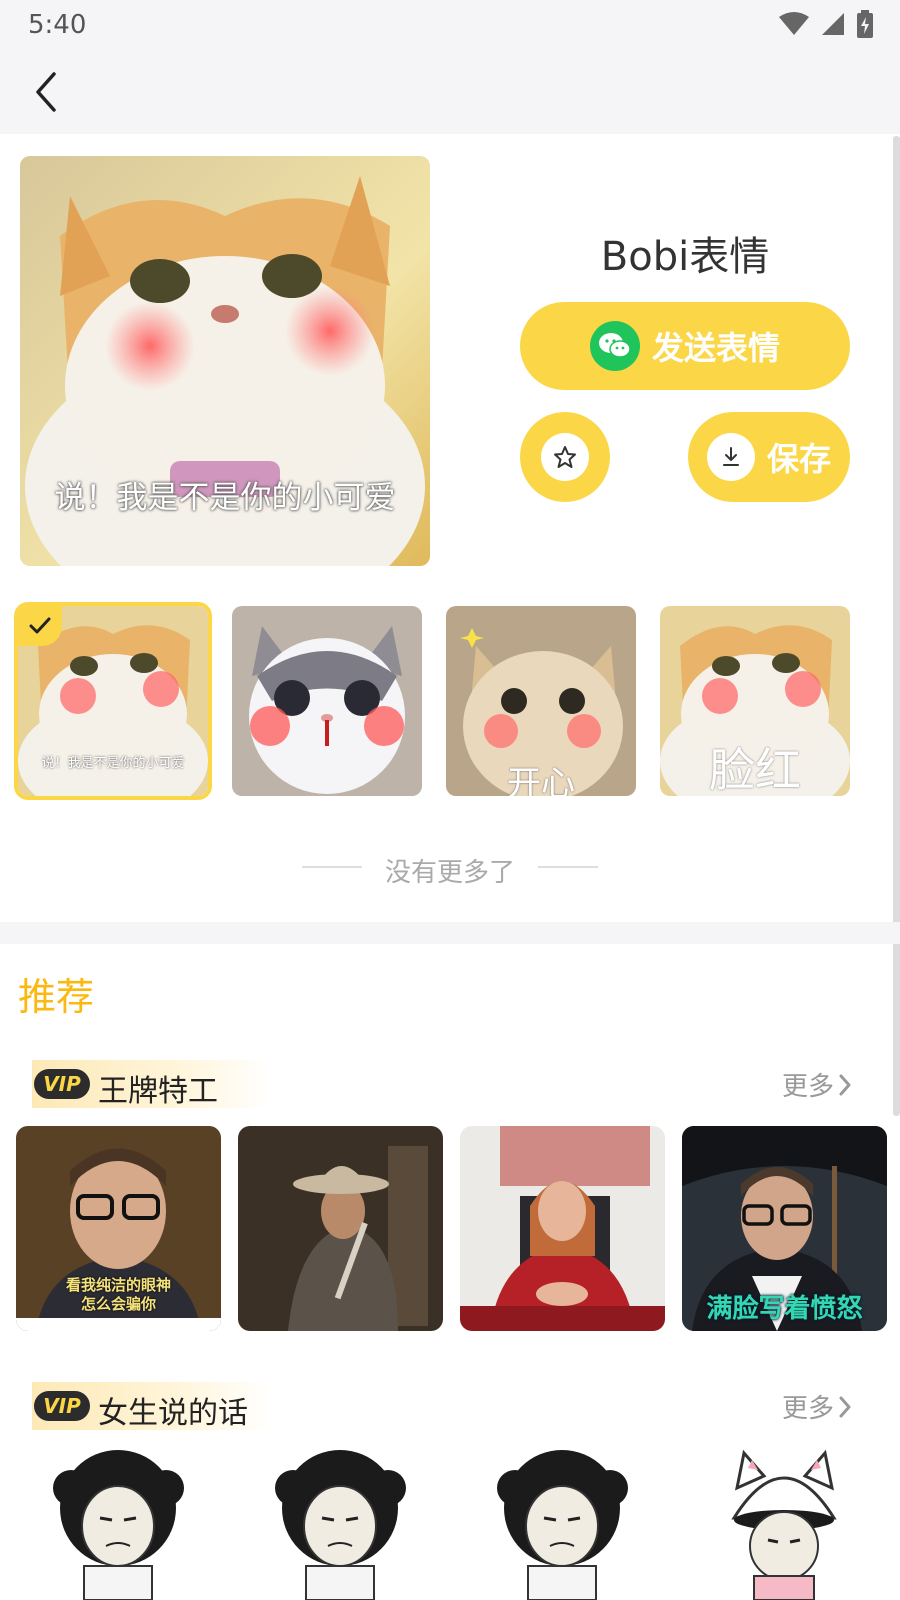 Image resolution: width=900 pixels, height=1600 pixels. I want to click on back-button, so click(48, 92).